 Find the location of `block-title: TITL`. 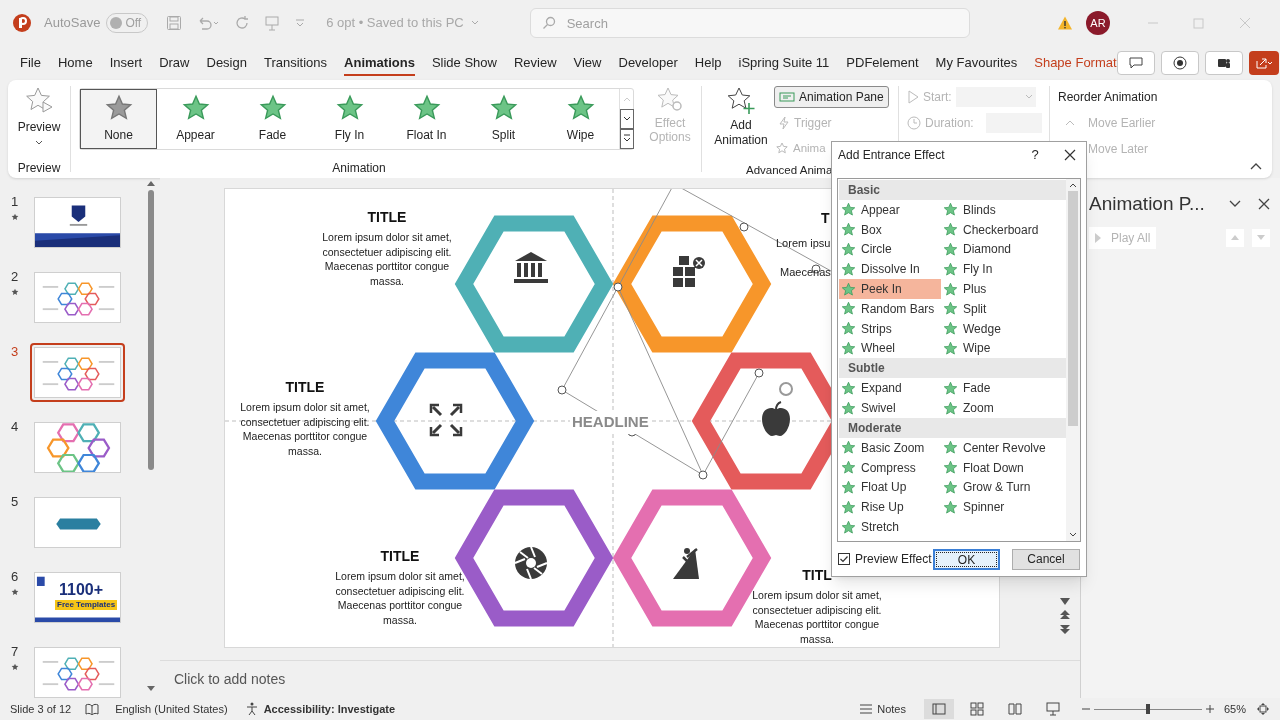

block-title: TITL is located at coordinates (817, 575).